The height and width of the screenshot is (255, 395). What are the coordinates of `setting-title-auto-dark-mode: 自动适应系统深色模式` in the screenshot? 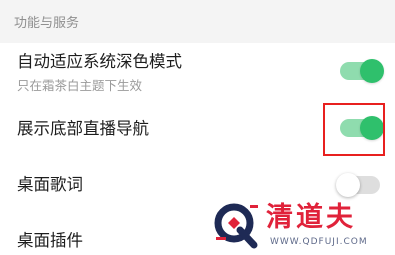 It's located at (99, 61).